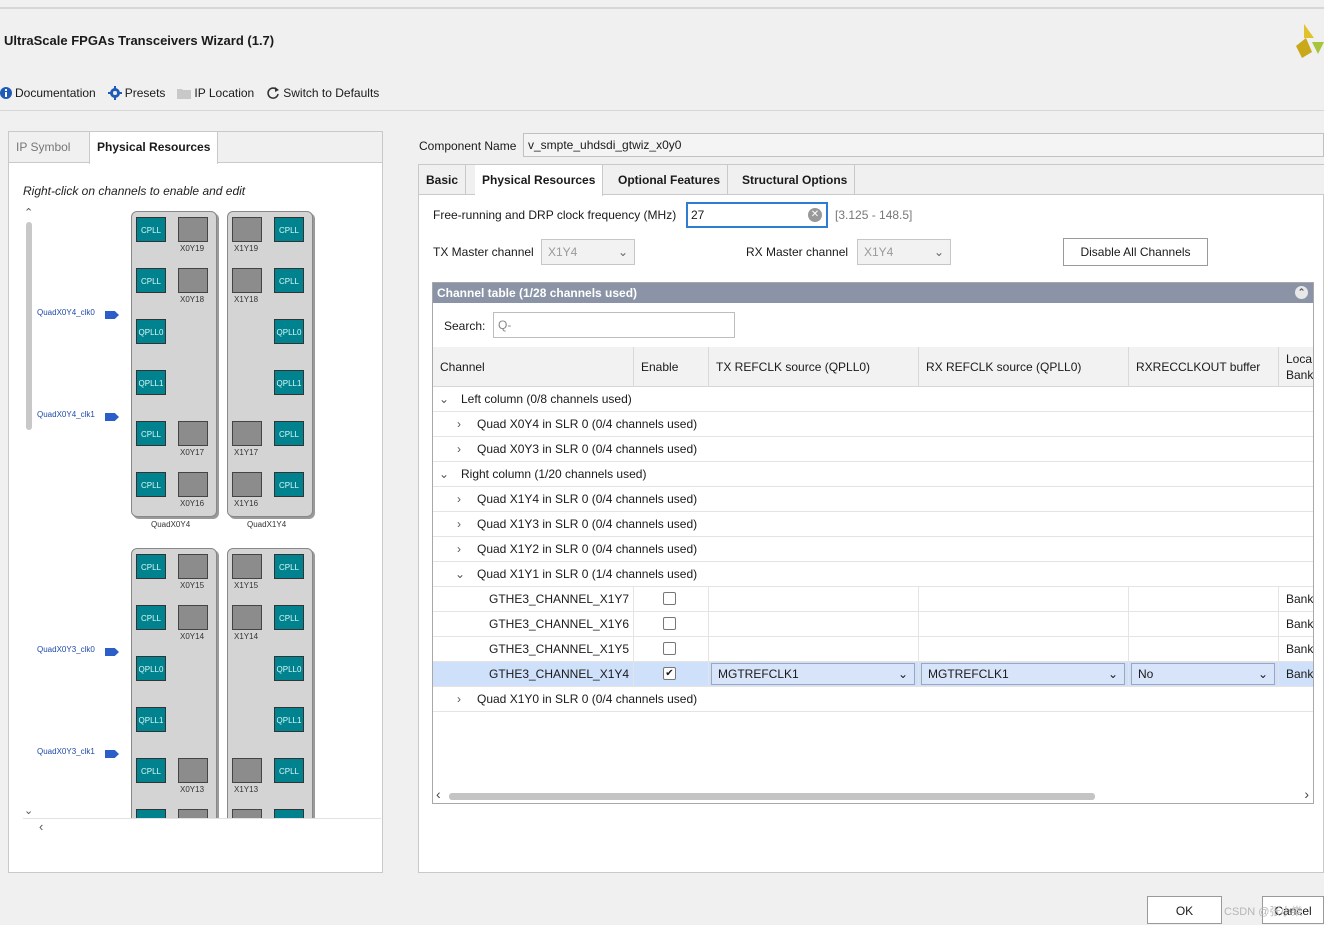  Describe the element at coordinates (873, 574) in the screenshot. I see `tree-row-quad: ⌄ Quad X1Y1 in SLR 0 (1/4 channels used)` at that location.